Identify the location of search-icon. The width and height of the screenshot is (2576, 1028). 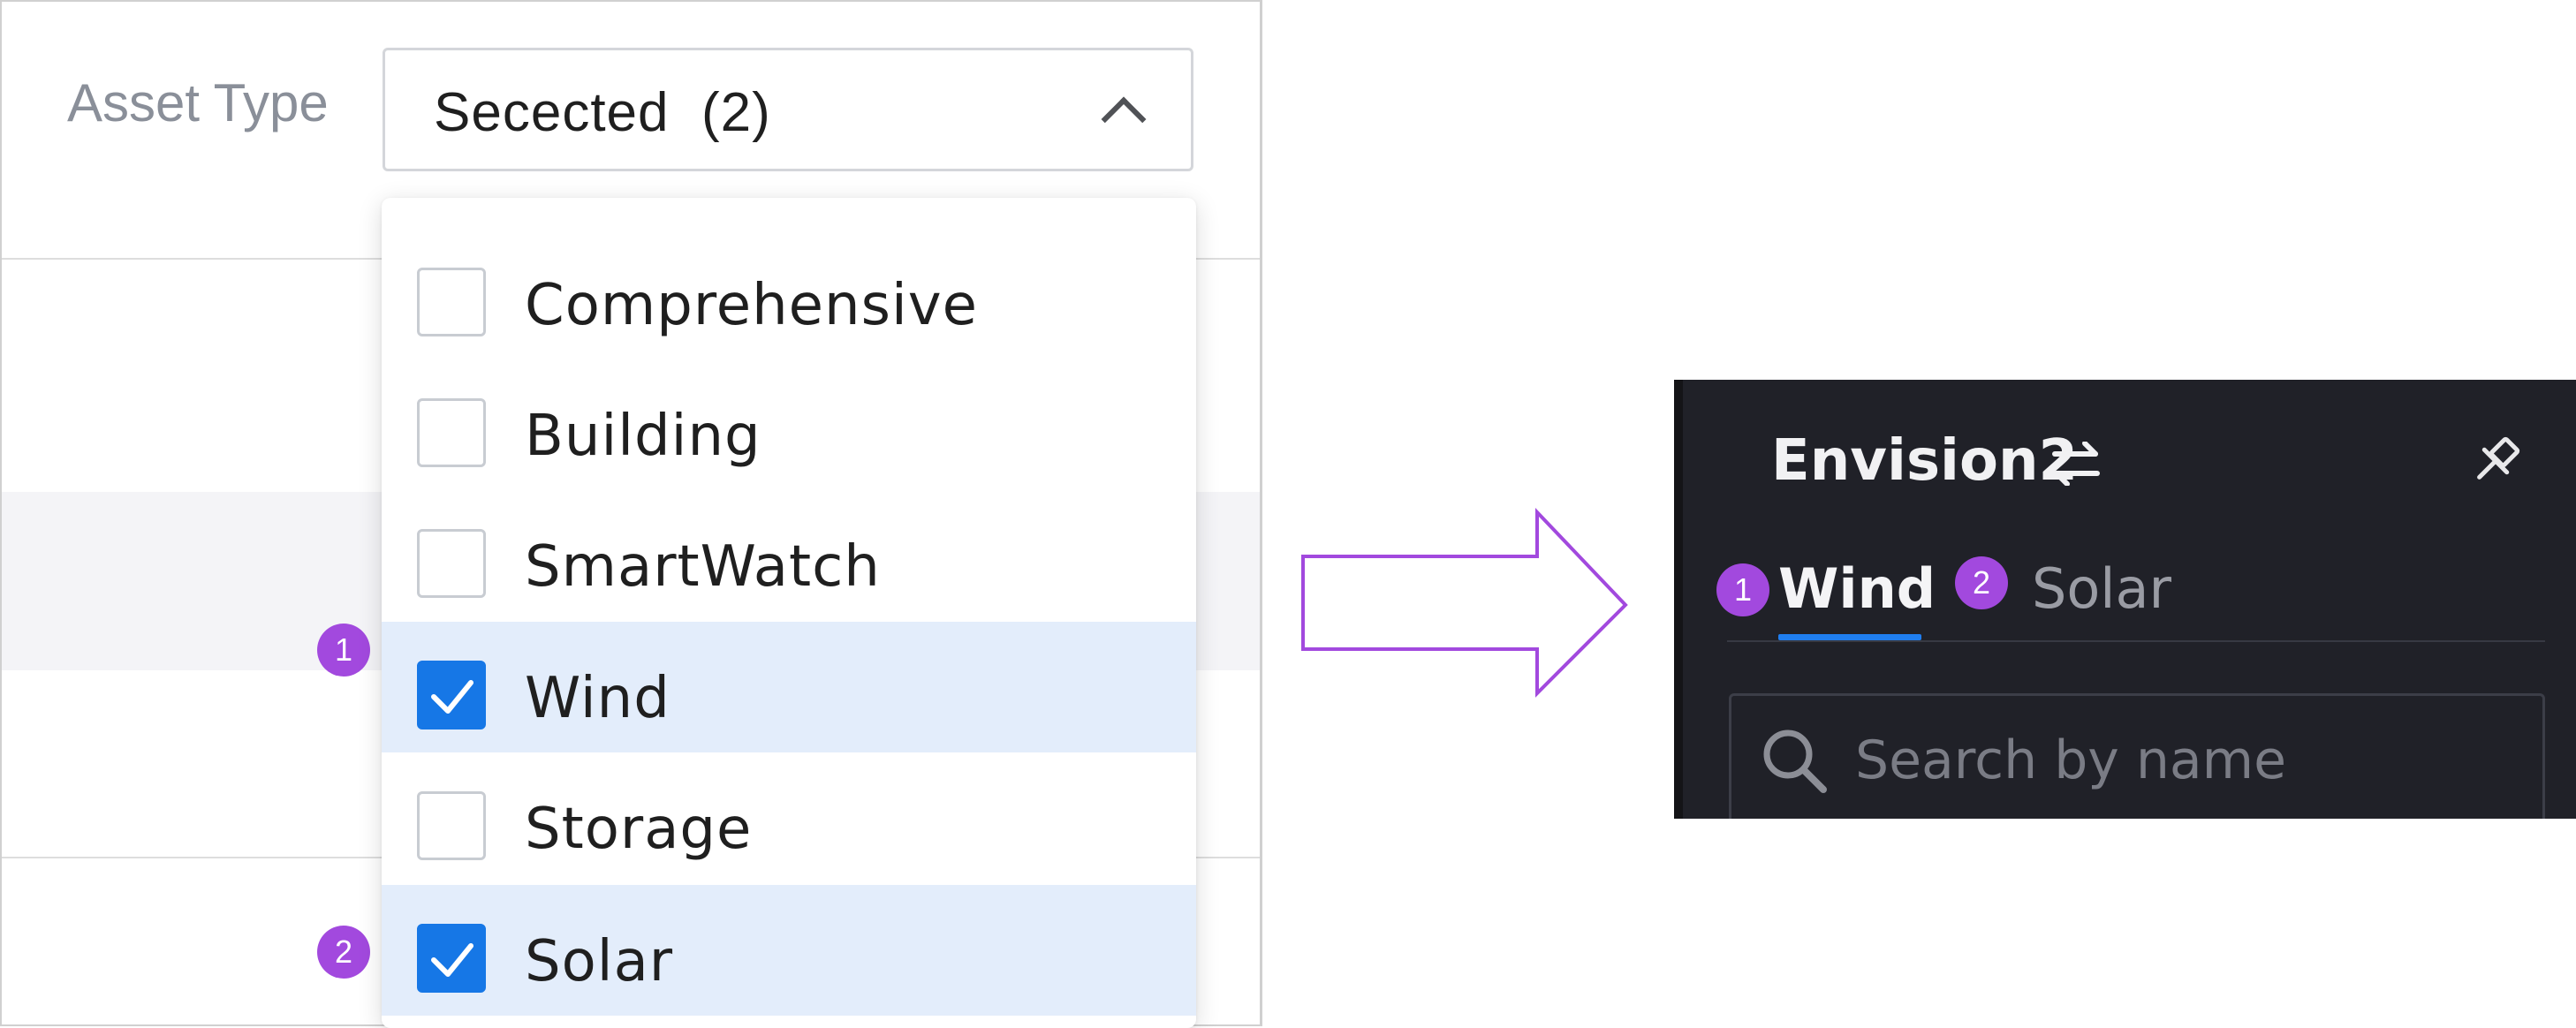
(1795, 761).